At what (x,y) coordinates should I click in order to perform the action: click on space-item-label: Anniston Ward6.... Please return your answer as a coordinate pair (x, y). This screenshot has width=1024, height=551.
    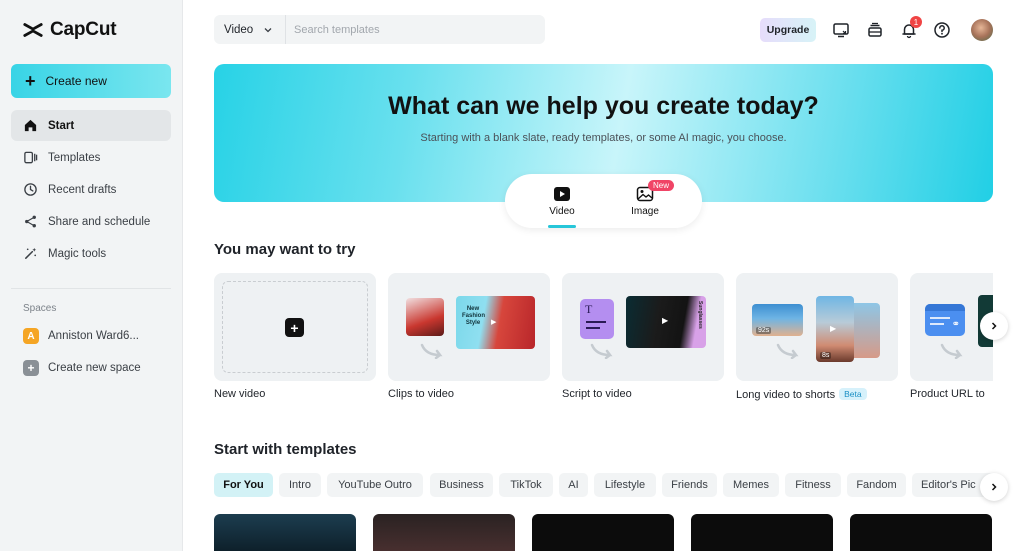
    Looking at the image, I should click on (93, 336).